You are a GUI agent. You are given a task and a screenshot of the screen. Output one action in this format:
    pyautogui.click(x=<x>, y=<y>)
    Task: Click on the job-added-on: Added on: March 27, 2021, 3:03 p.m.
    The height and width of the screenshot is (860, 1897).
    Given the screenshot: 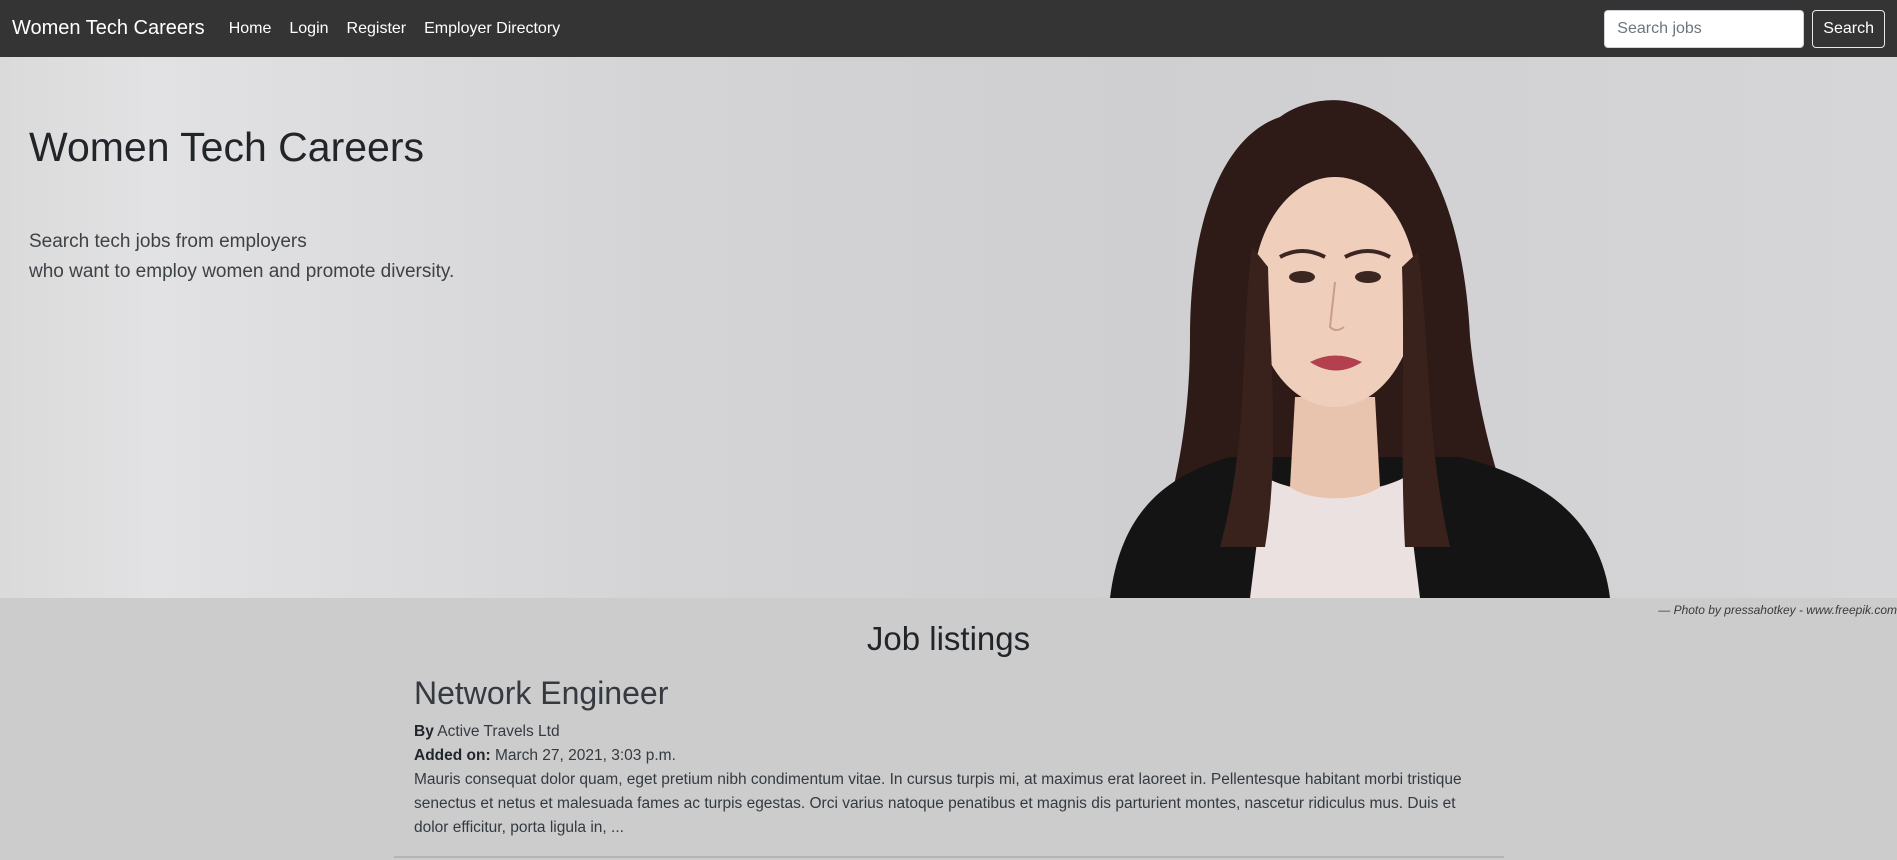 What is the action you would take?
    pyautogui.click(x=959, y=756)
    